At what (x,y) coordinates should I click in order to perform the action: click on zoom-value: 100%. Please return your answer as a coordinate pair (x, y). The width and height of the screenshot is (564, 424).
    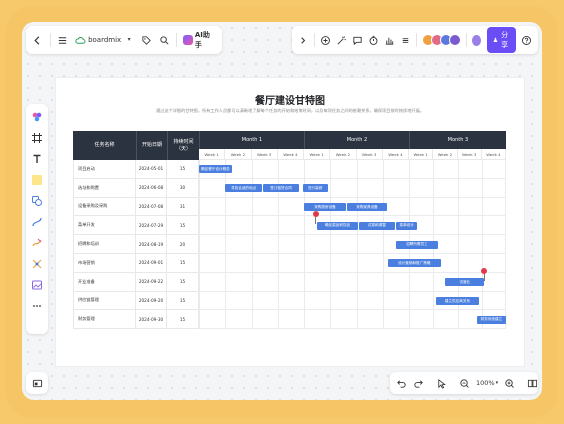
    Looking at the image, I should click on (485, 383).